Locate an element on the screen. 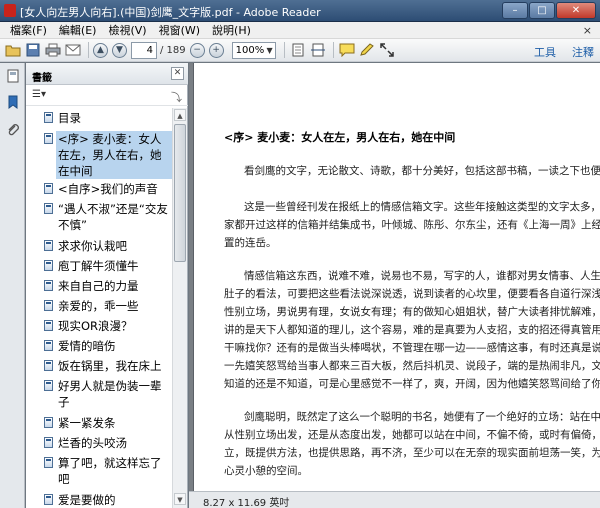  minimize-button: – is located at coordinates (515, 10).